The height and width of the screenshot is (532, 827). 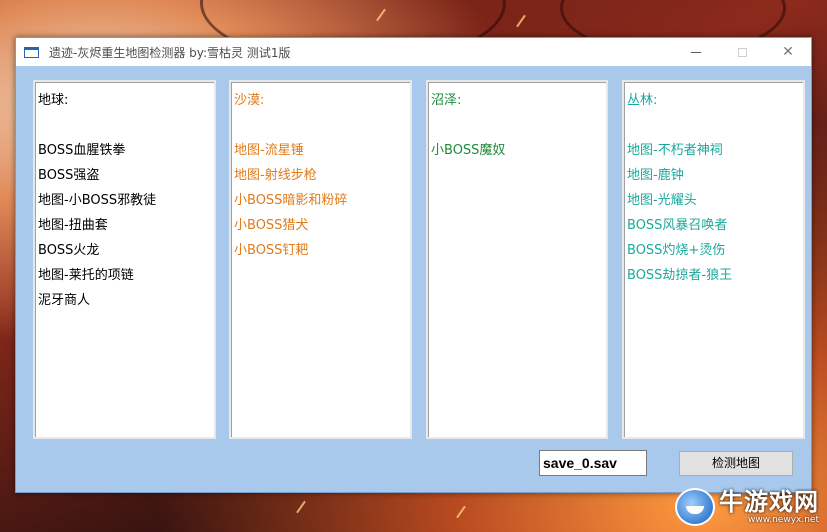 What do you see at coordinates (82, 150) in the screenshot?
I see `list-item: BOSS血腥铁拳` at bounding box center [82, 150].